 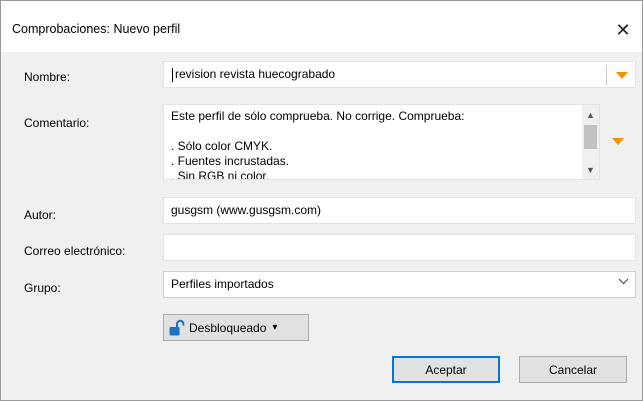 What do you see at coordinates (222, 284) in the screenshot?
I see `grupo-value: Perfiles importados` at bounding box center [222, 284].